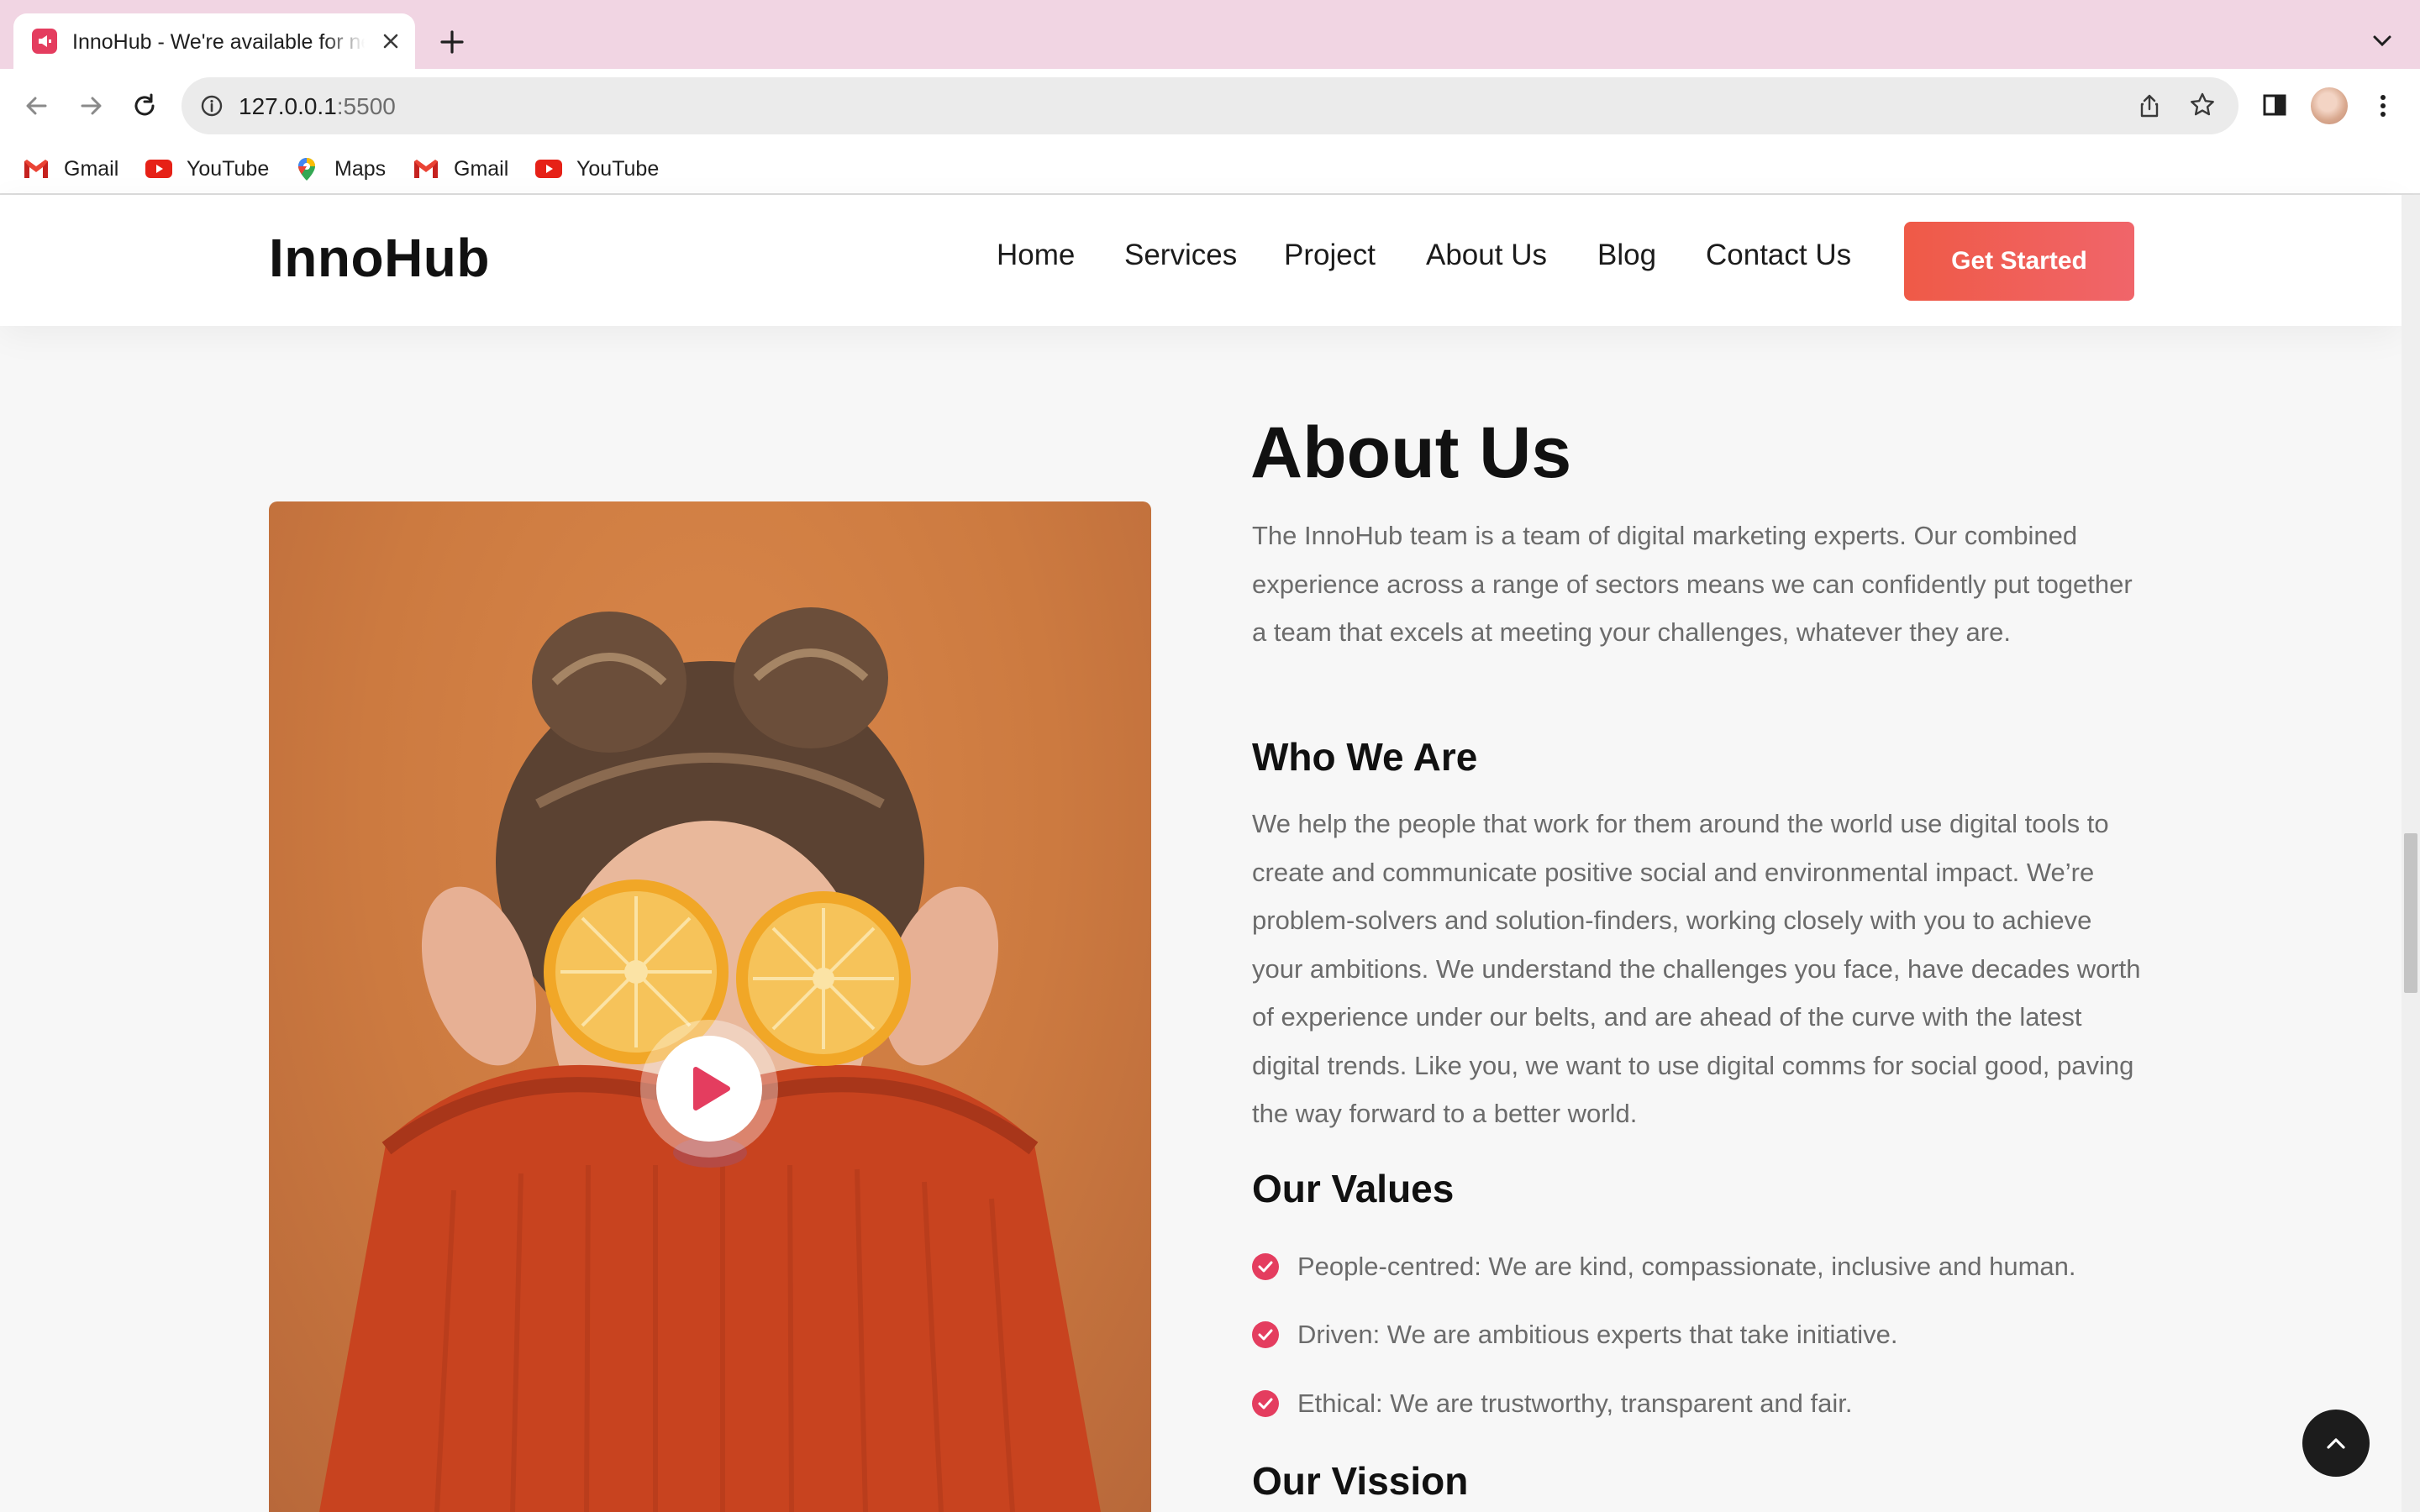  What do you see at coordinates (144, 106) in the screenshot?
I see `reload-icon` at bounding box center [144, 106].